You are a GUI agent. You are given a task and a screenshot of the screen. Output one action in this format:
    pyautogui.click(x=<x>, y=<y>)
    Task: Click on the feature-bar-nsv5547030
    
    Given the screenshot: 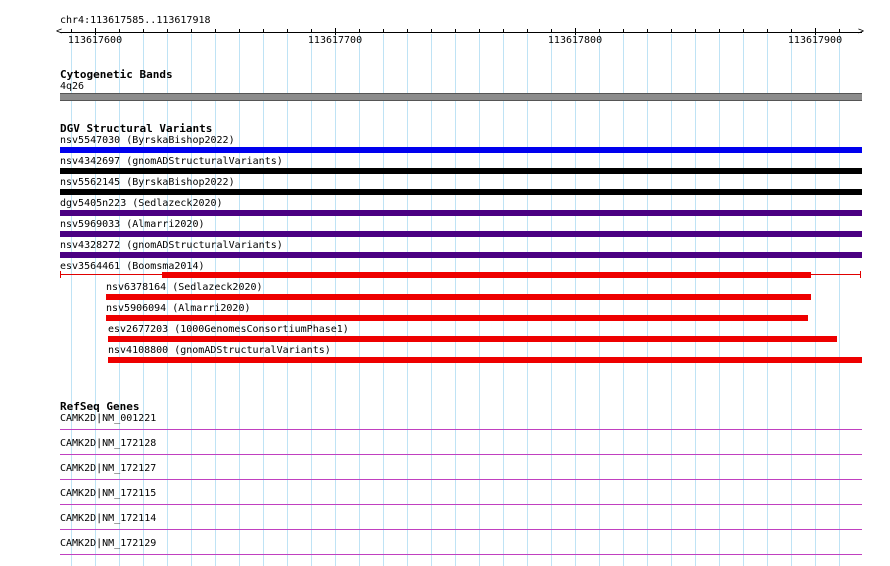 What is the action you would take?
    pyautogui.click(x=461, y=150)
    